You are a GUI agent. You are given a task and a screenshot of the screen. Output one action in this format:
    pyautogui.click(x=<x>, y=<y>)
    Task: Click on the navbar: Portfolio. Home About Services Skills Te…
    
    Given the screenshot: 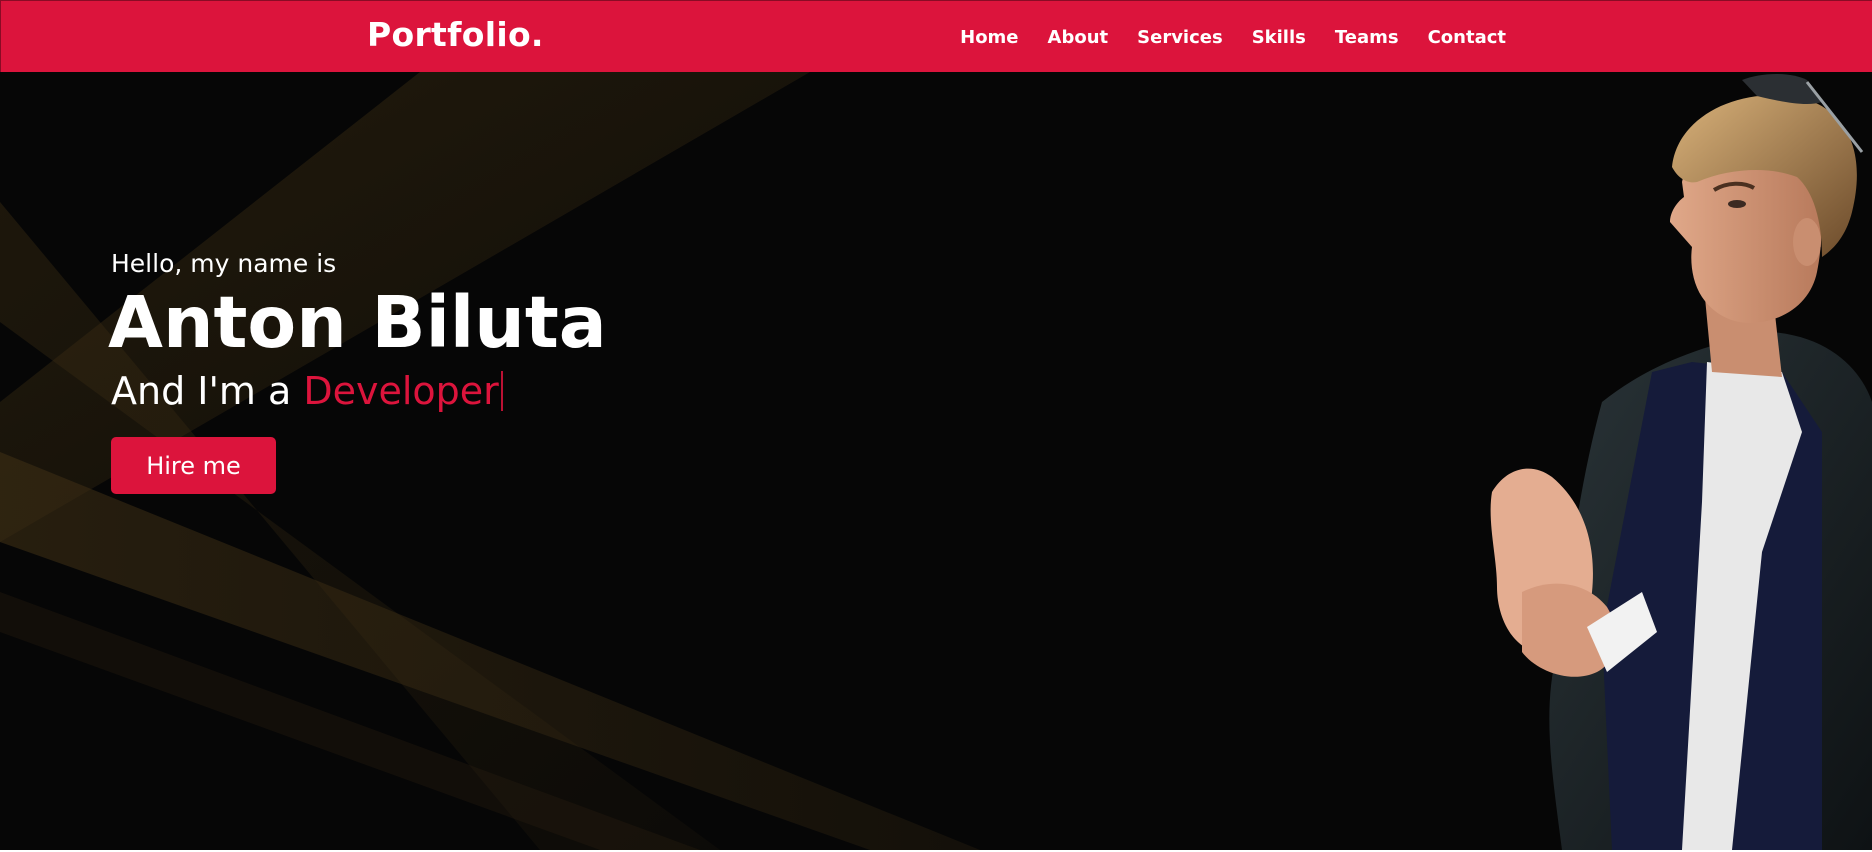 What is the action you would take?
    pyautogui.click(x=936, y=36)
    